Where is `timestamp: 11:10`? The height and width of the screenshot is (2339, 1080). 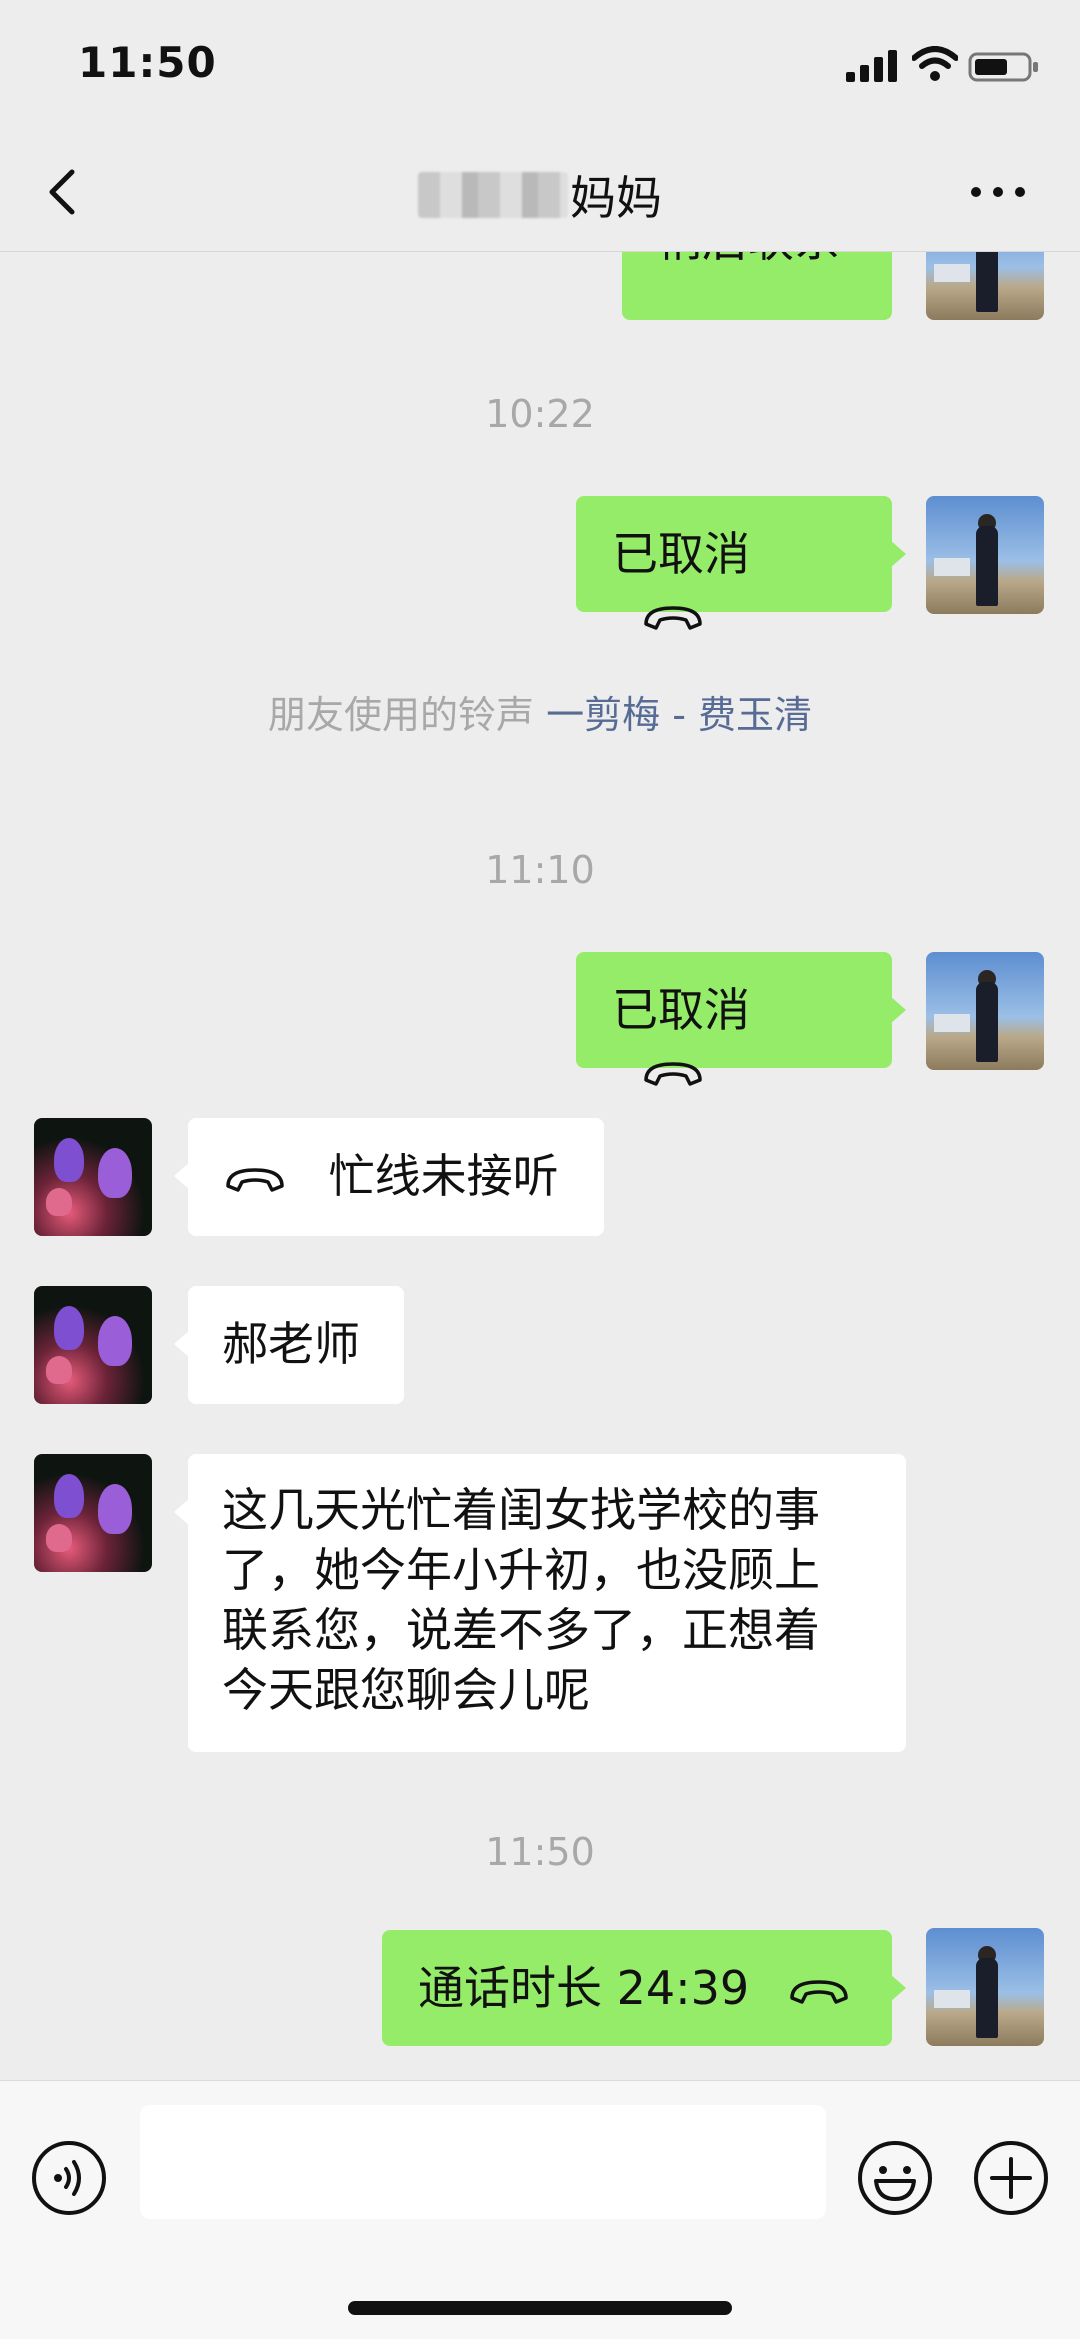 timestamp: 11:10 is located at coordinates (540, 870).